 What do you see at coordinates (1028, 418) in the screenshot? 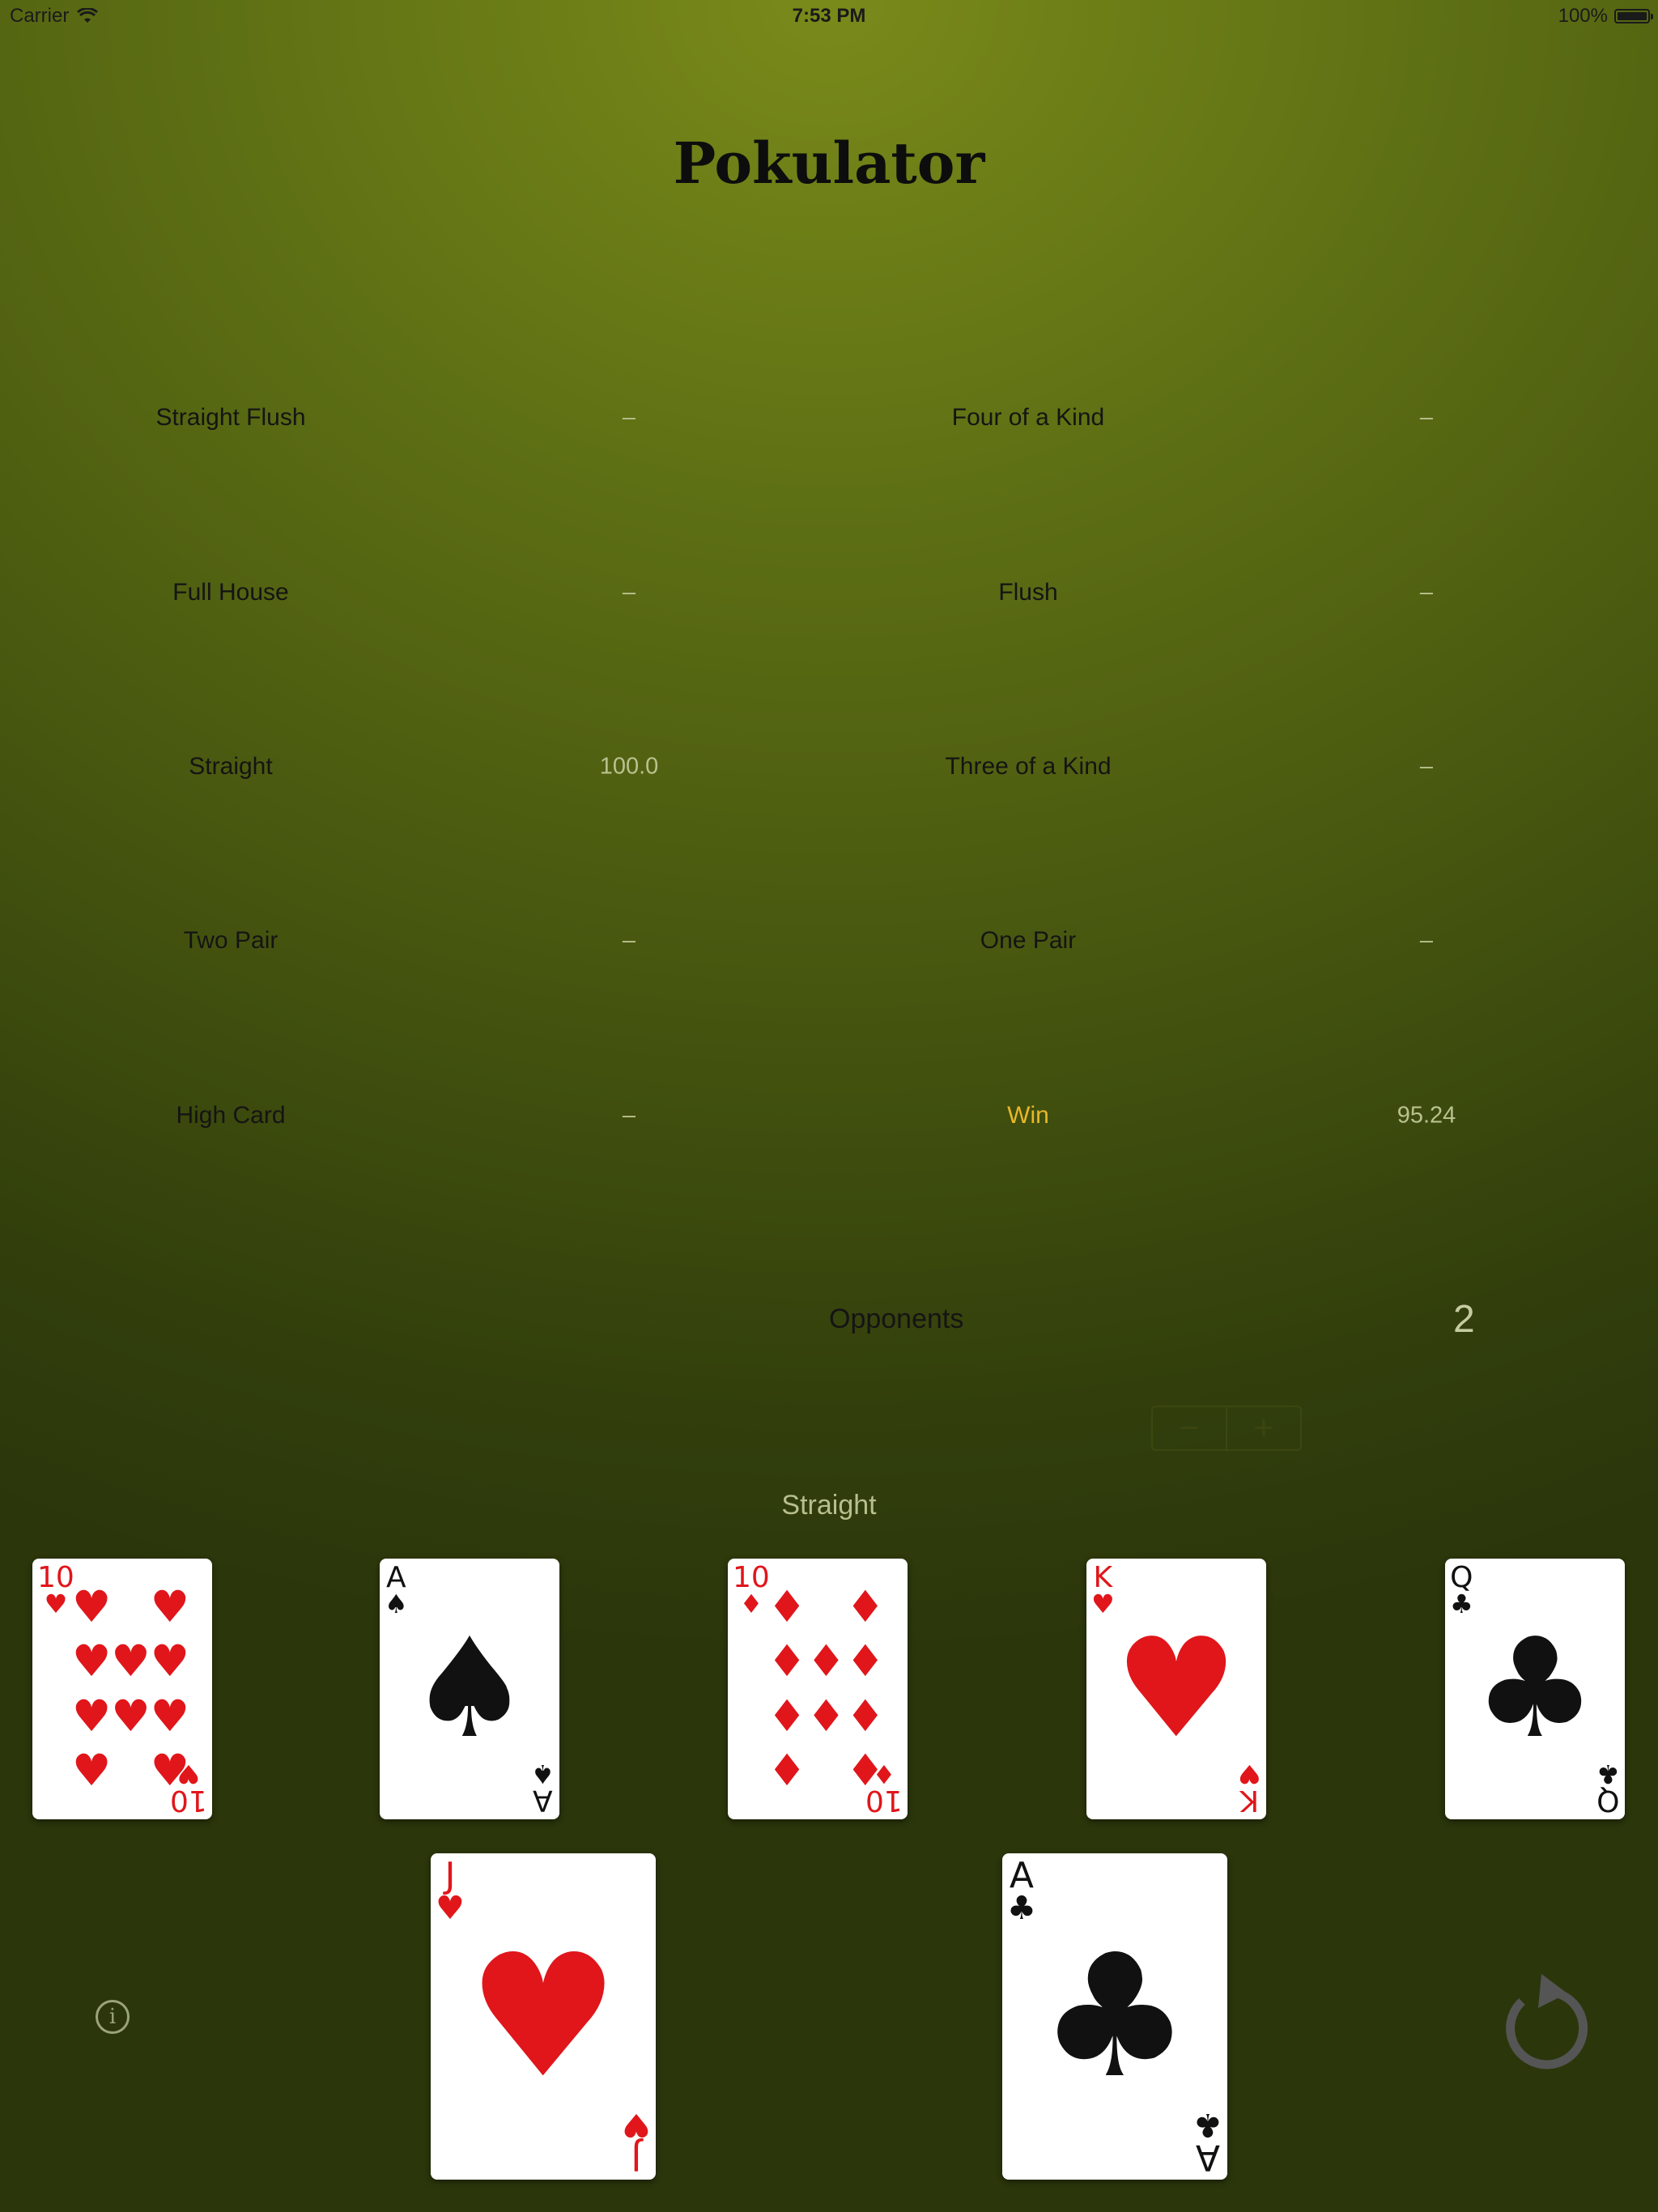
I see `label-four-of-a-kind: Four of a Kind` at bounding box center [1028, 418].